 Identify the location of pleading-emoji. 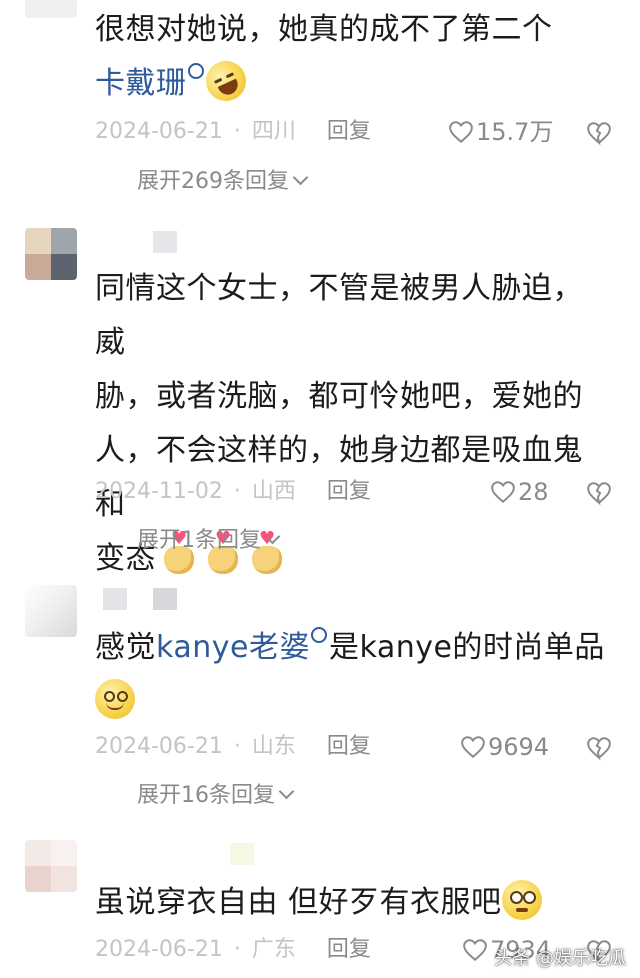
(521, 900).